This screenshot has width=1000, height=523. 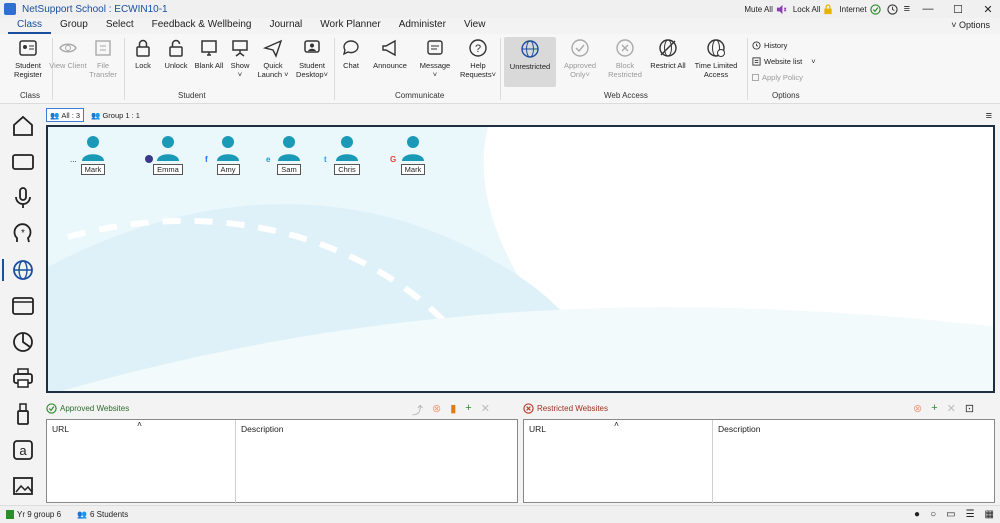 What do you see at coordinates (109, 514) in the screenshot?
I see `student-count: 6 Students` at bounding box center [109, 514].